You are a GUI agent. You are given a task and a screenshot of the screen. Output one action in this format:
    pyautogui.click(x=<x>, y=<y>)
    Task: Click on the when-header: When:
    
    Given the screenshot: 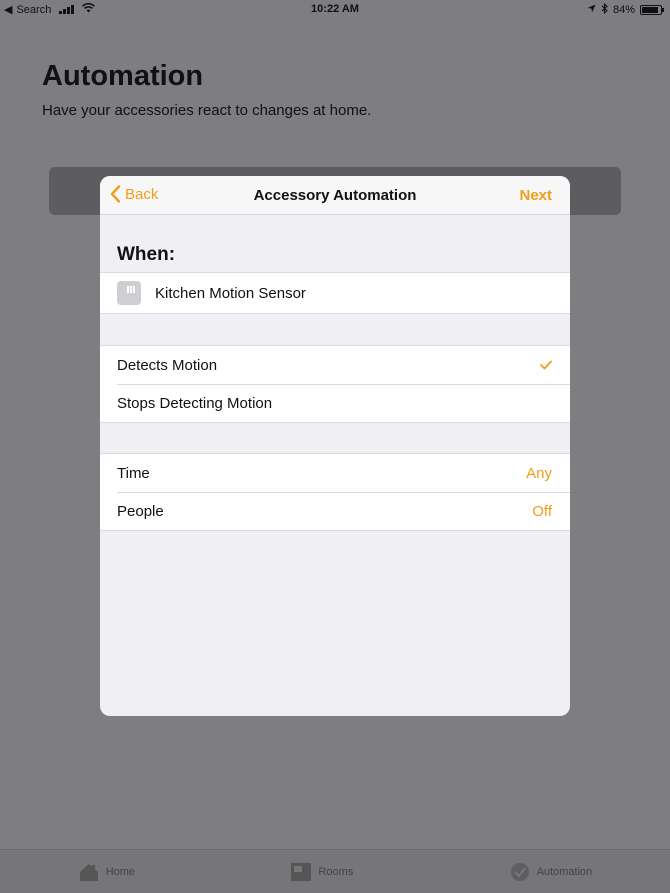 What is the action you would take?
    pyautogui.click(x=146, y=254)
    